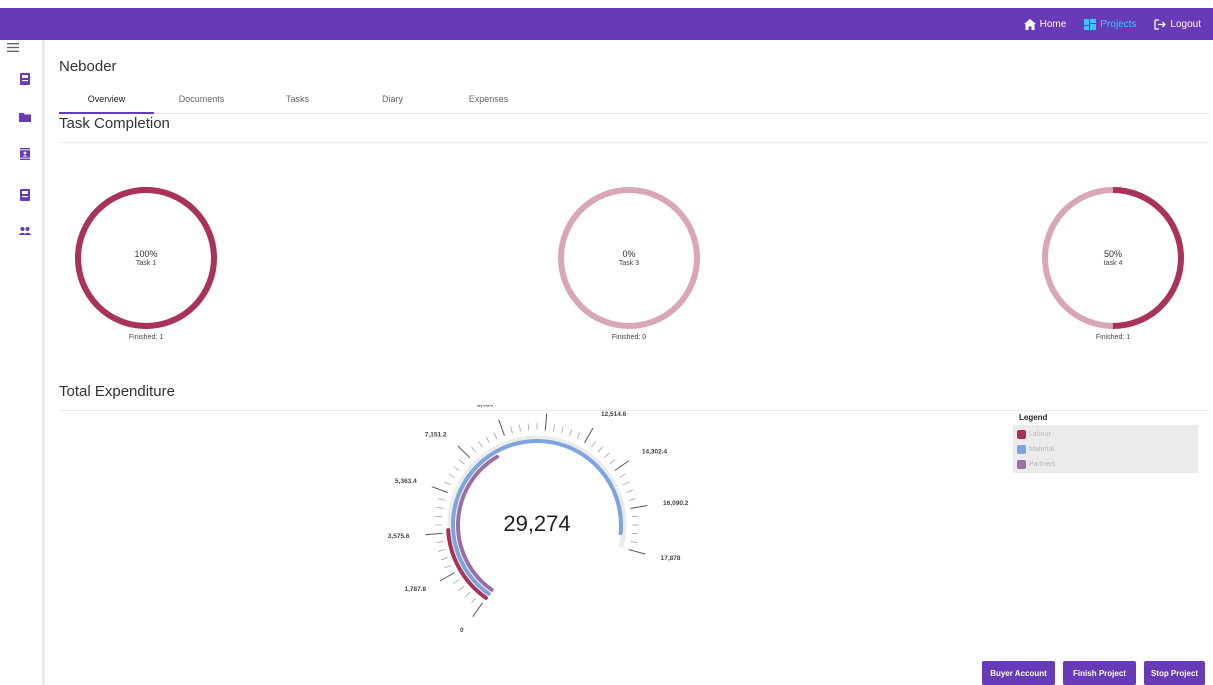 This screenshot has width=1213, height=685. I want to click on task-donut: 100% Task 1 Finished: 1, so click(146, 270).